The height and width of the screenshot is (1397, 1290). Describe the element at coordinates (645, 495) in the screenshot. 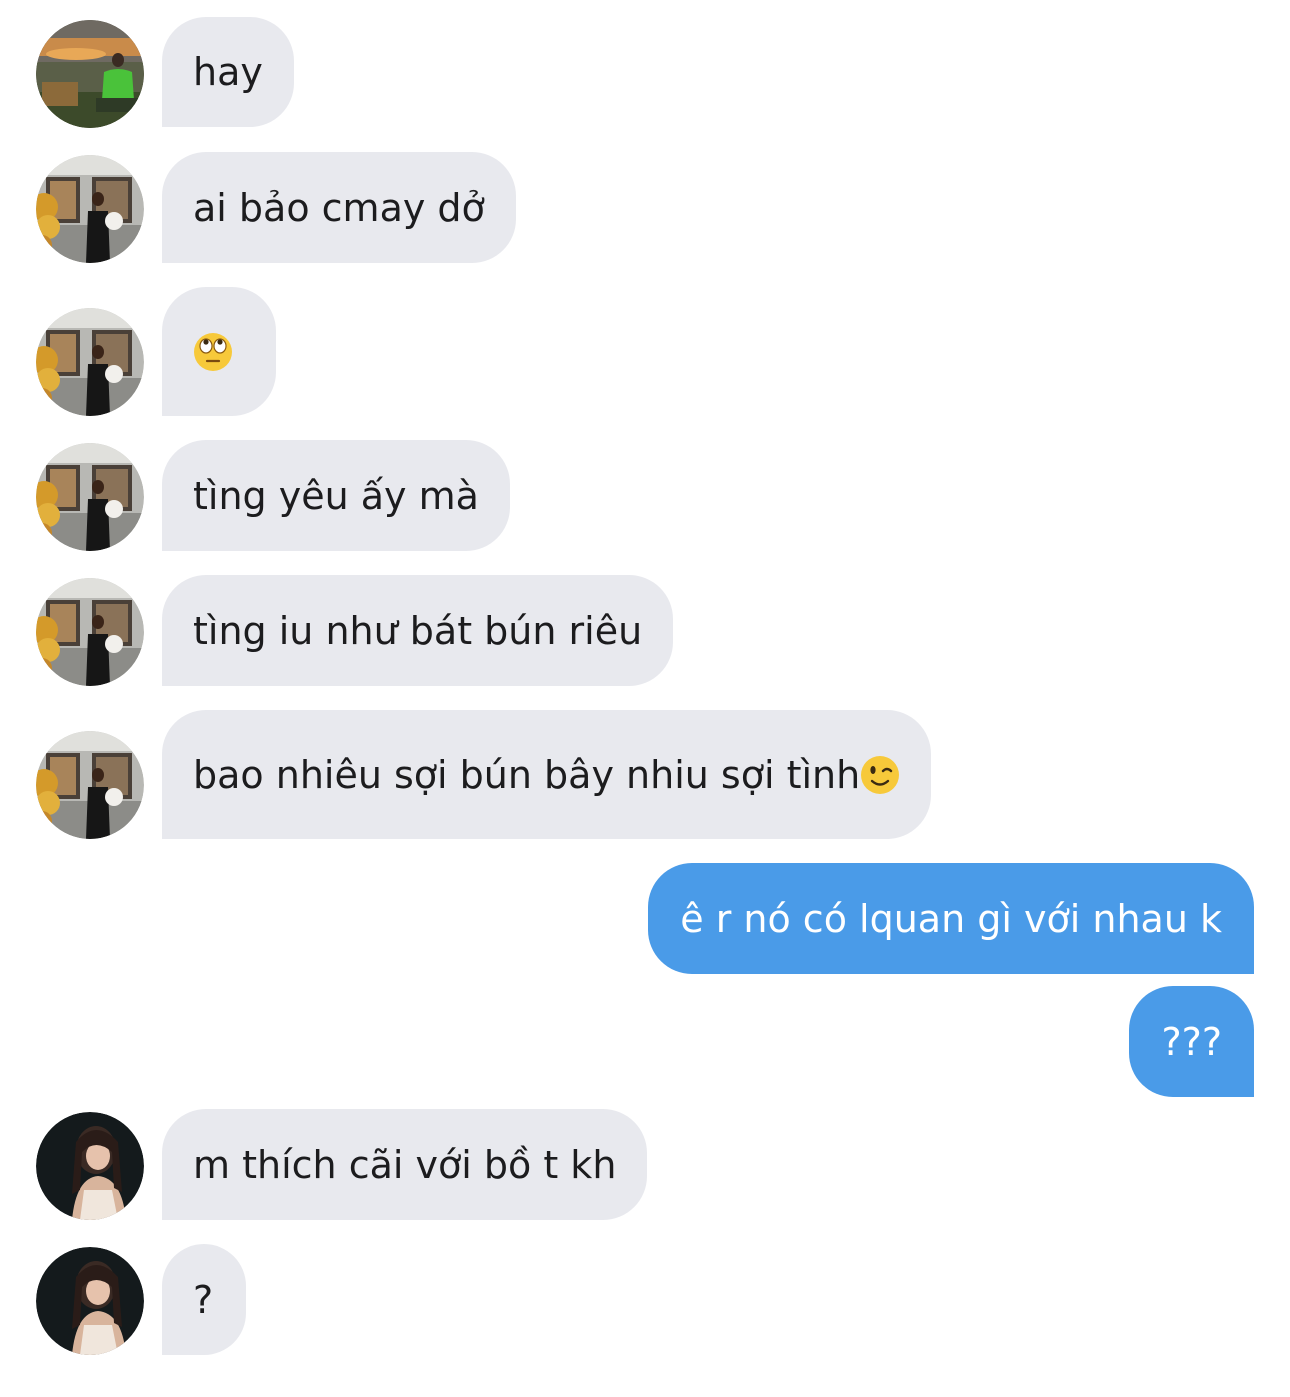

I see `message-row: tìng yêu ấy mà` at that location.